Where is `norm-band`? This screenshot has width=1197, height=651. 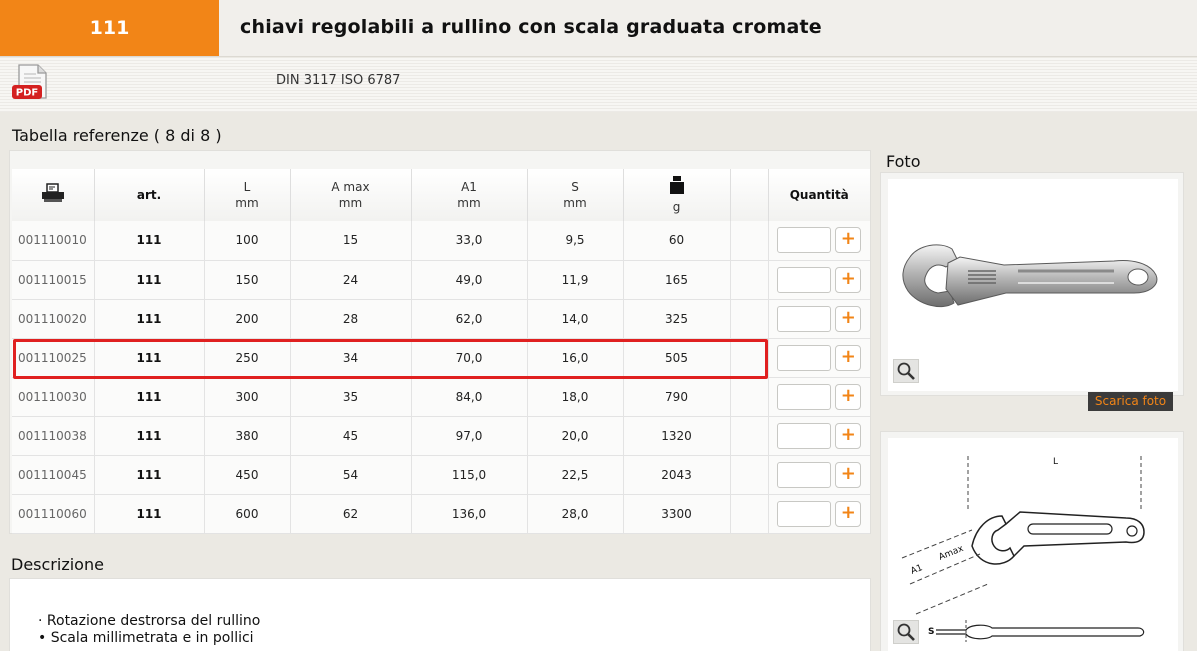
norm-band is located at coordinates (598, 85).